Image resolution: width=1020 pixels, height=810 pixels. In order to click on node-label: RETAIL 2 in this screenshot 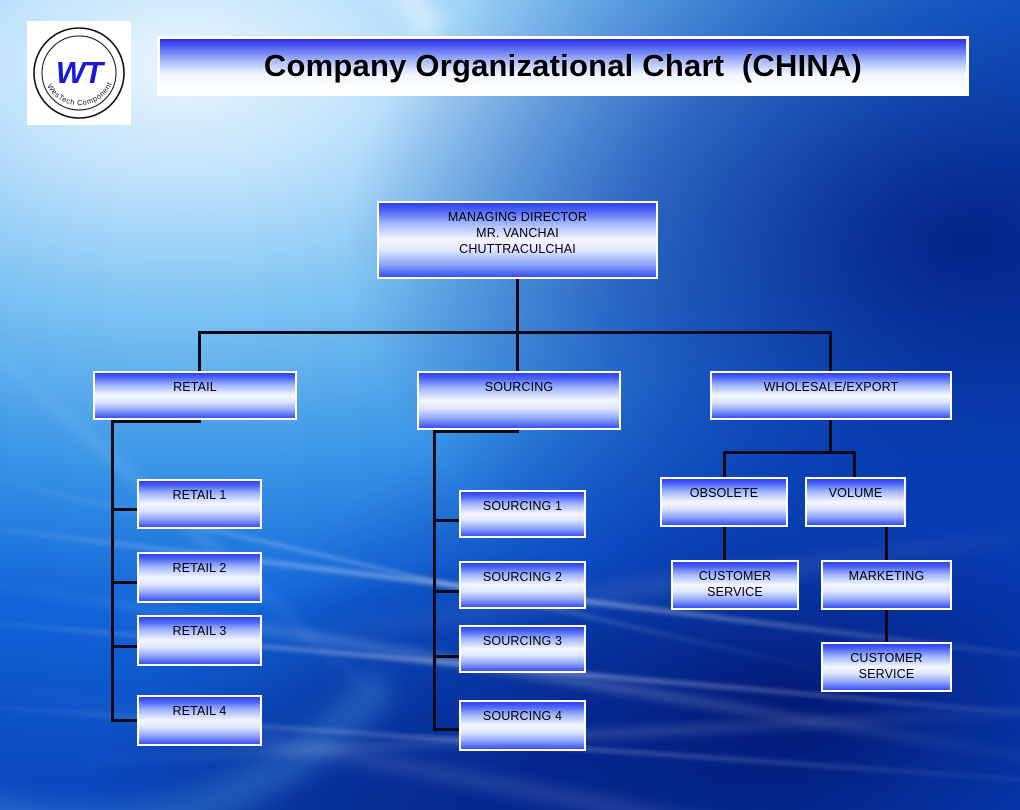, I will do `click(199, 568)`.